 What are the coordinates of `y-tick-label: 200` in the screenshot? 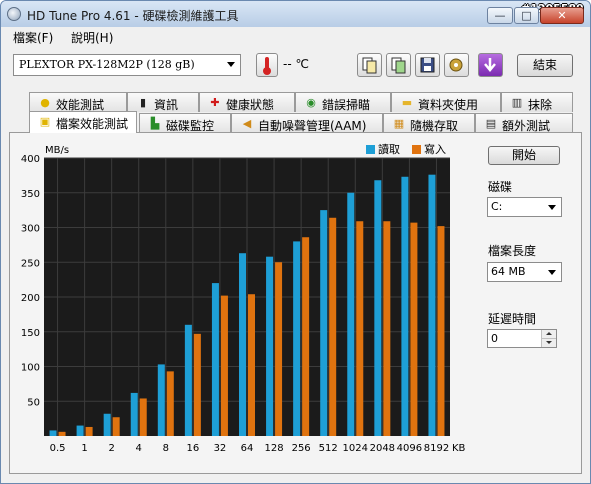 It's located at (30, 298).